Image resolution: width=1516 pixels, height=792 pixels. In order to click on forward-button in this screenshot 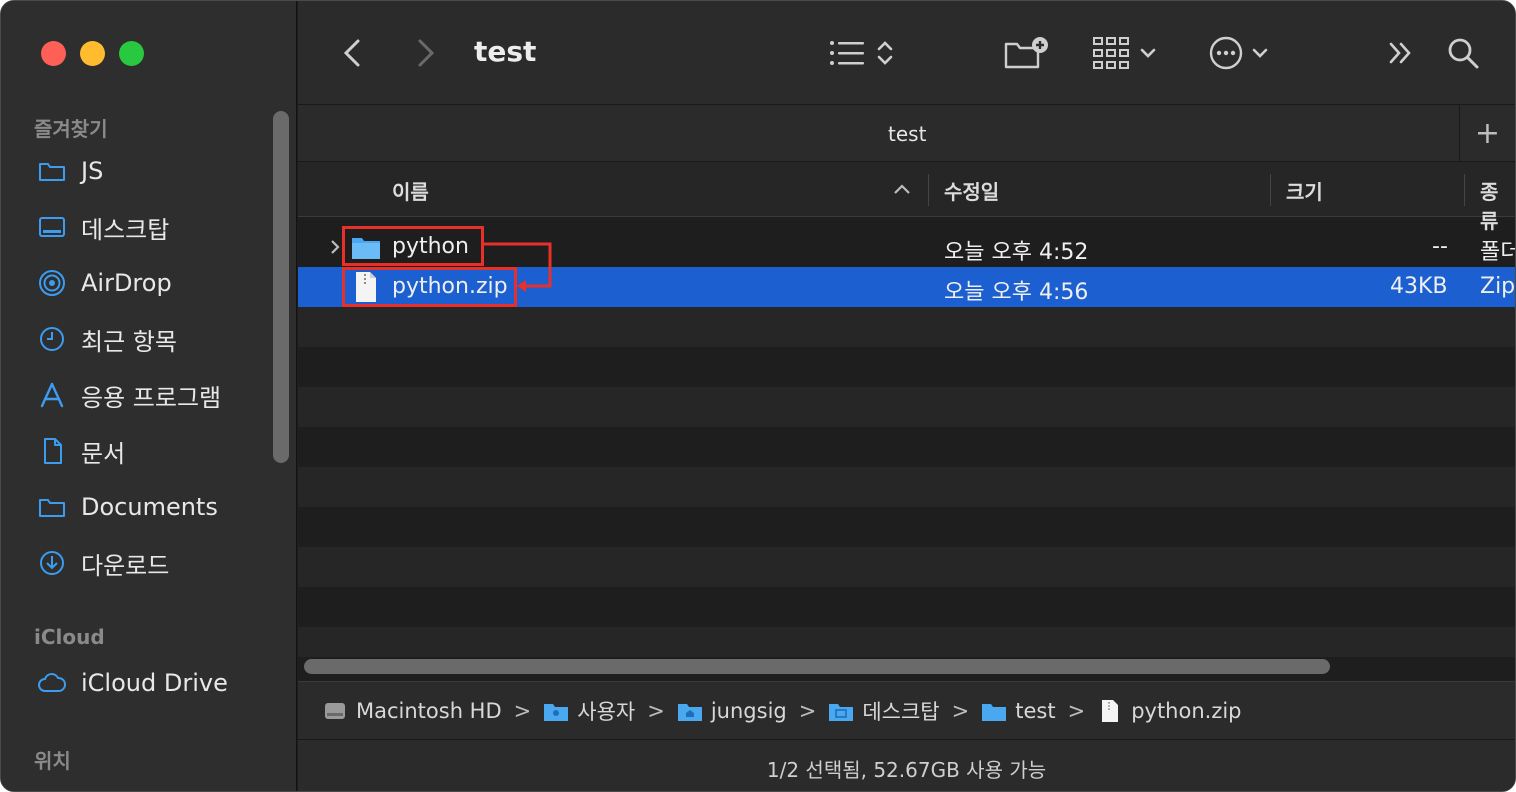, I will do `click(426, 53)`.